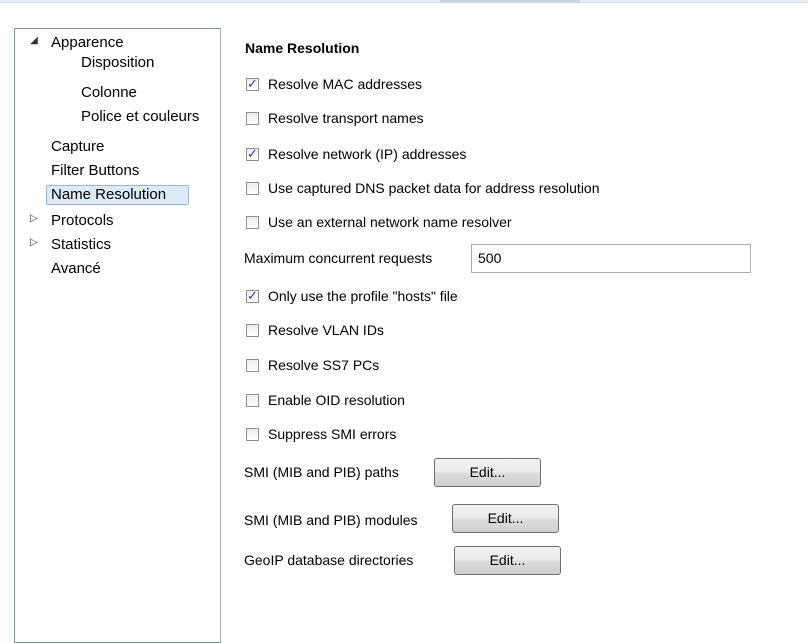 The height and width of the screenshot is (643, 808). I want to click on tree-item-label: Name Resolution, so click(118, 195).